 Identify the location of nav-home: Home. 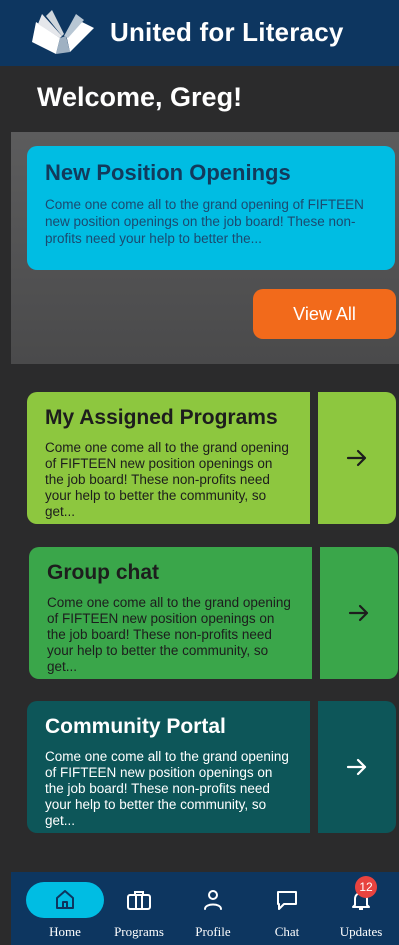
(65, 908).